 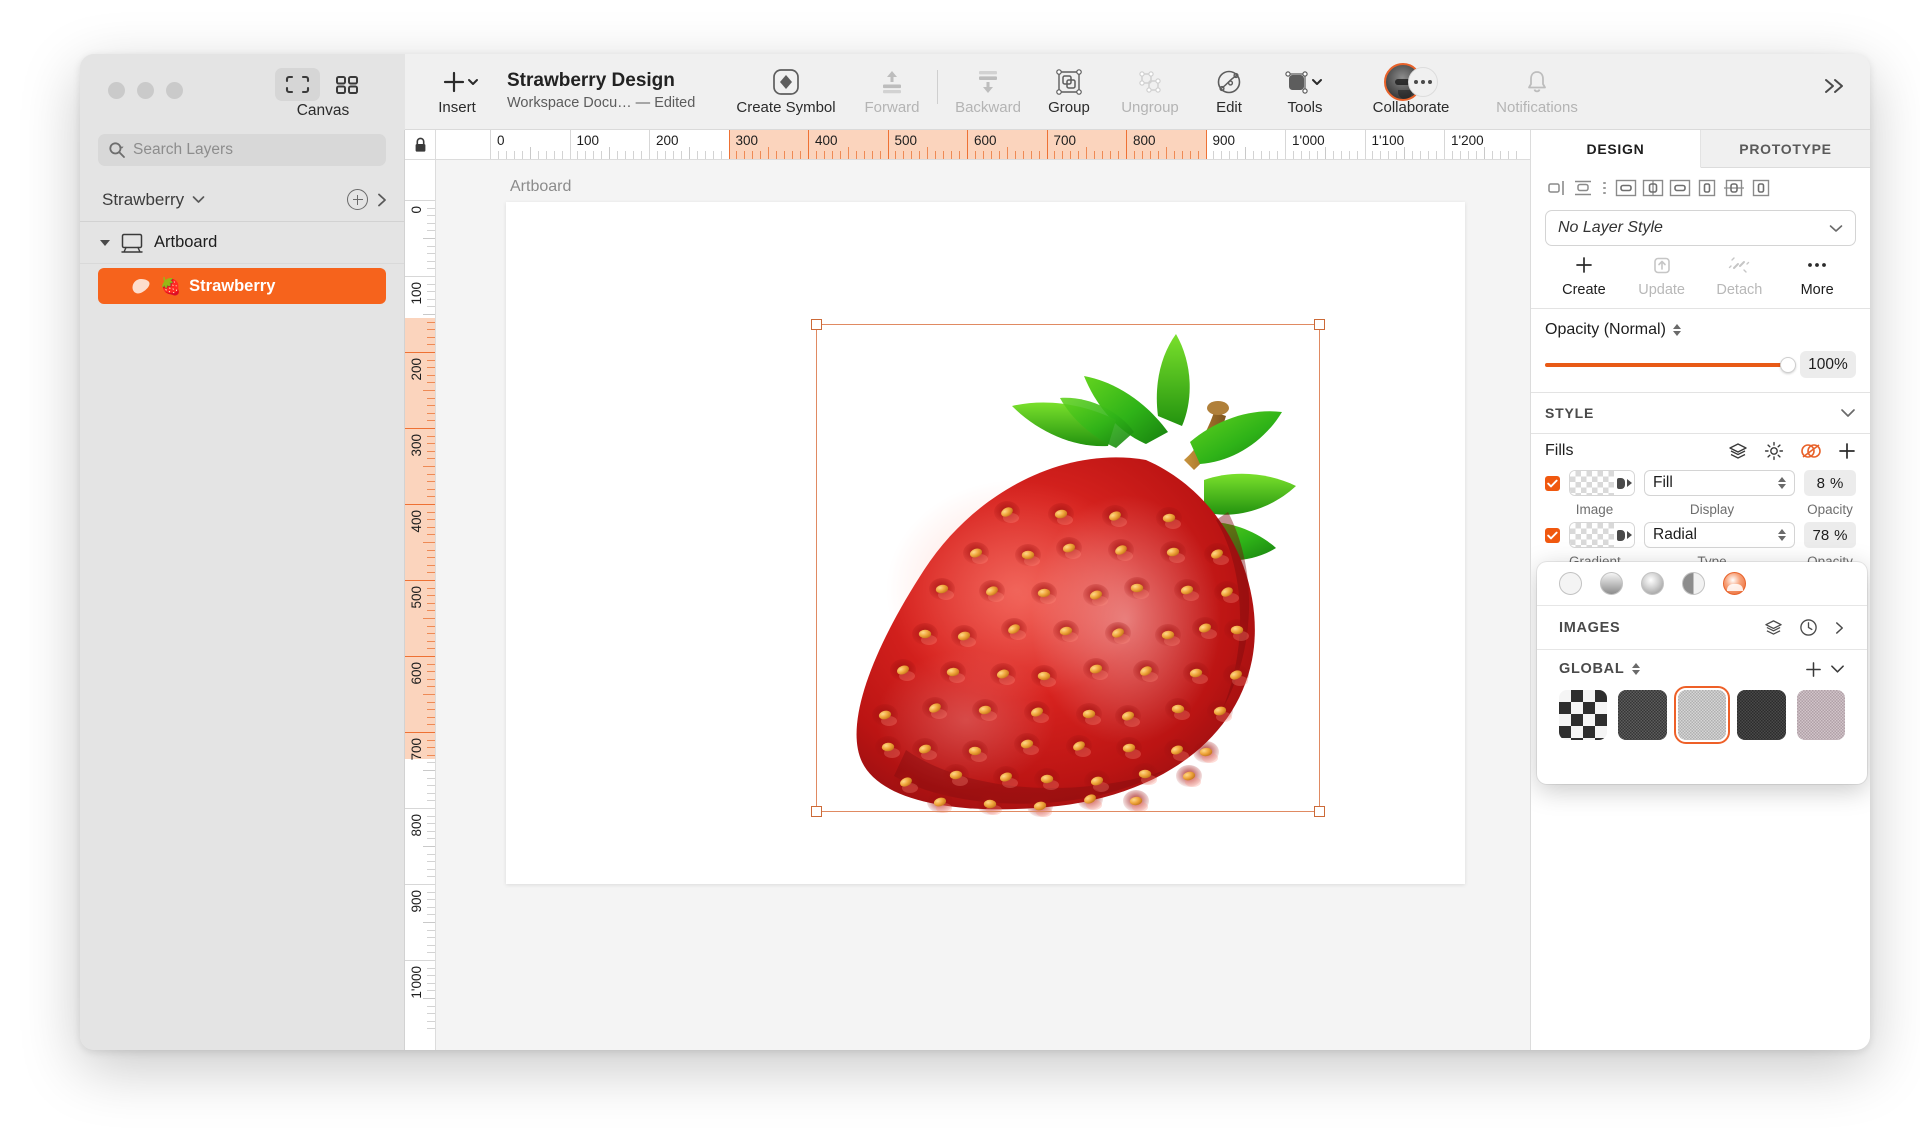 What do you see at coordinates (892, 92) in the screenshot?
I see `forward-button: Forward` at bounding box center [892, 92].